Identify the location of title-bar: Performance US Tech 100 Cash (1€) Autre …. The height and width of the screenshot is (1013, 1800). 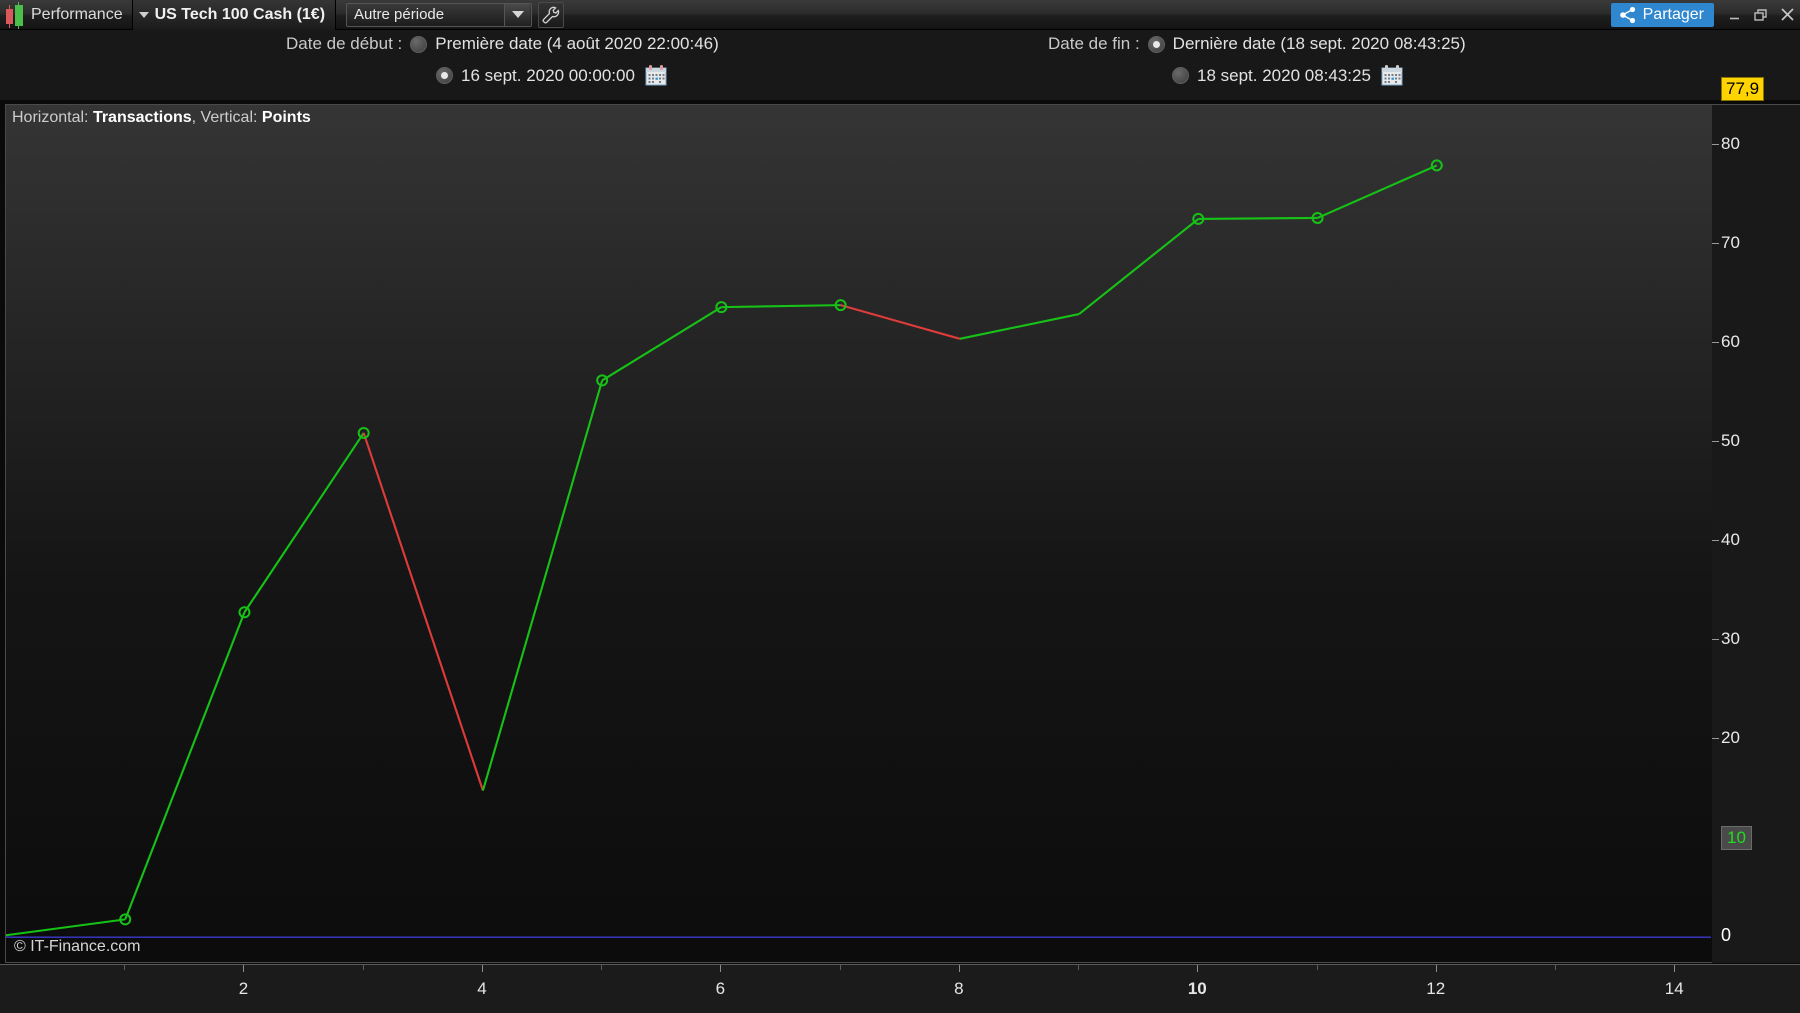
(900, 15).